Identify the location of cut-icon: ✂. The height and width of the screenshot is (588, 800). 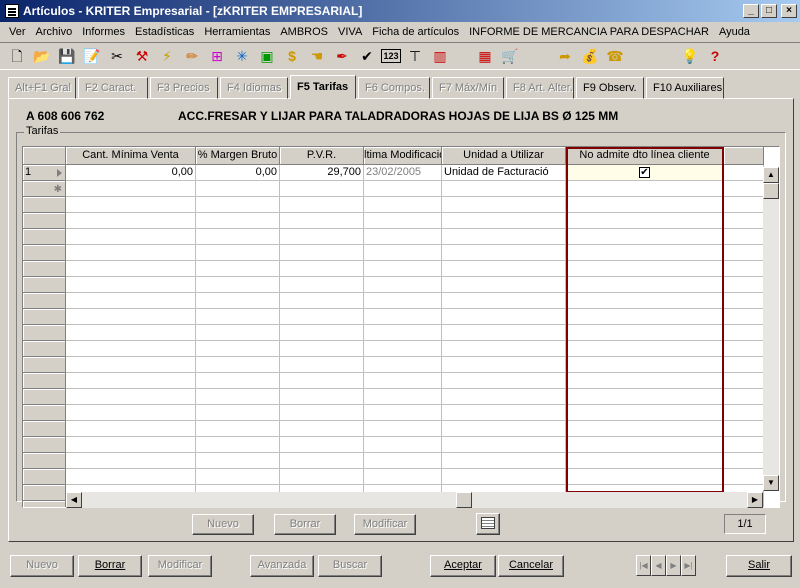
(117, 56).